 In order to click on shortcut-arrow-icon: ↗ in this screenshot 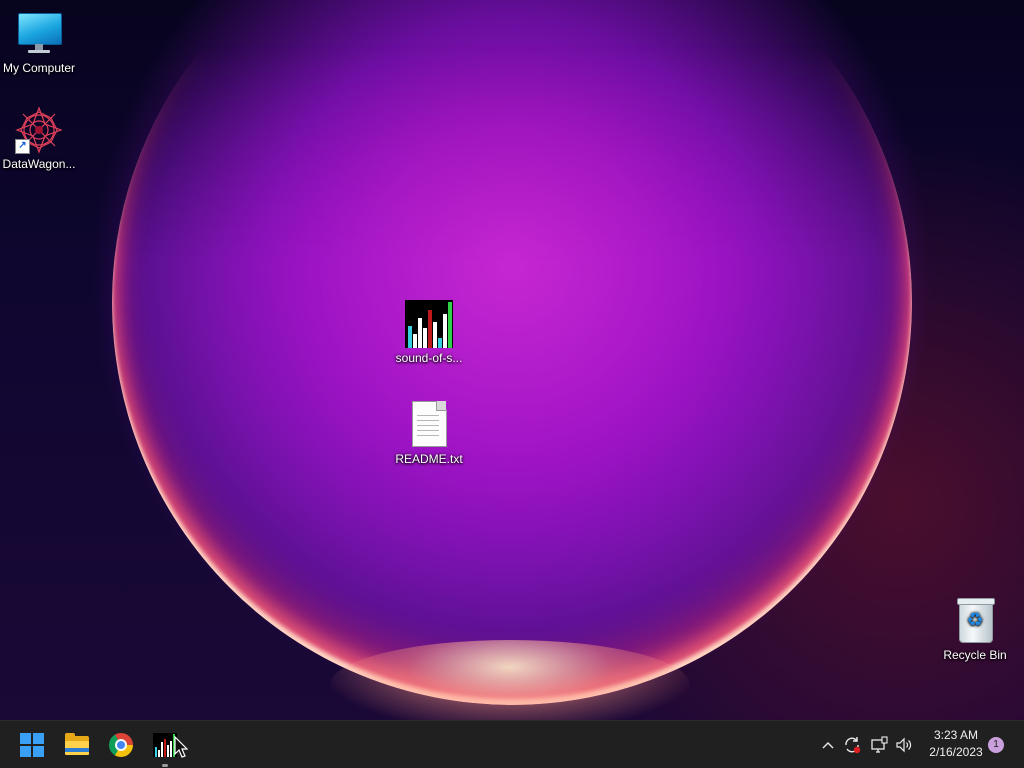, I will do `click(22, 146)`.